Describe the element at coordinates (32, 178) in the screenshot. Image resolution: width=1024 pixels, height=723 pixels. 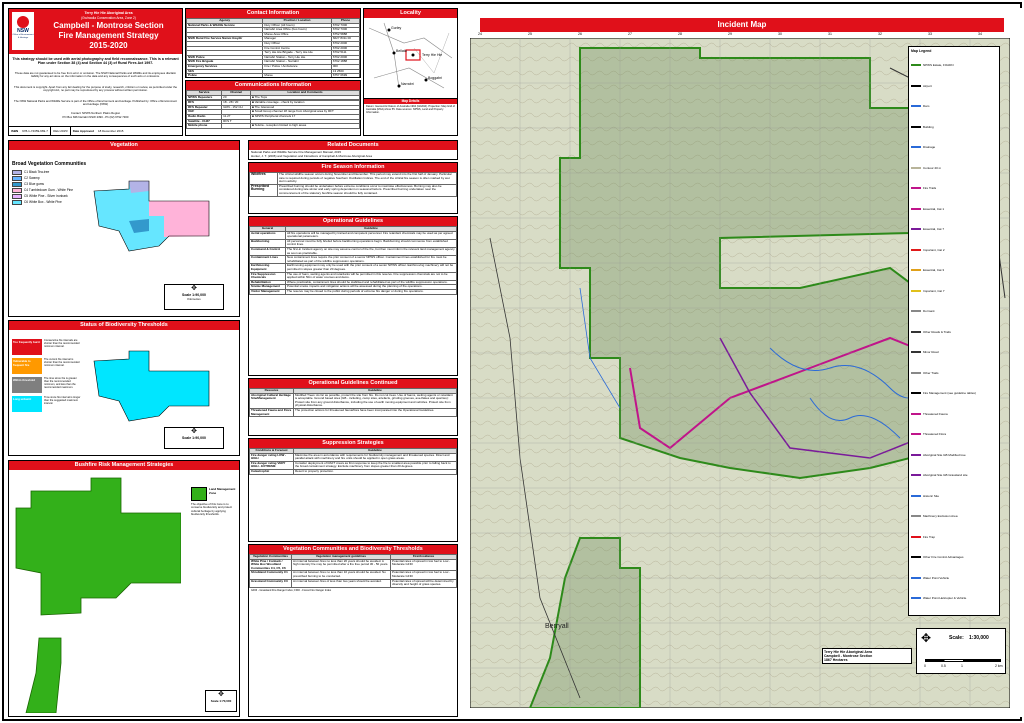
I see `legend-label: C2 Swamp` at that location.